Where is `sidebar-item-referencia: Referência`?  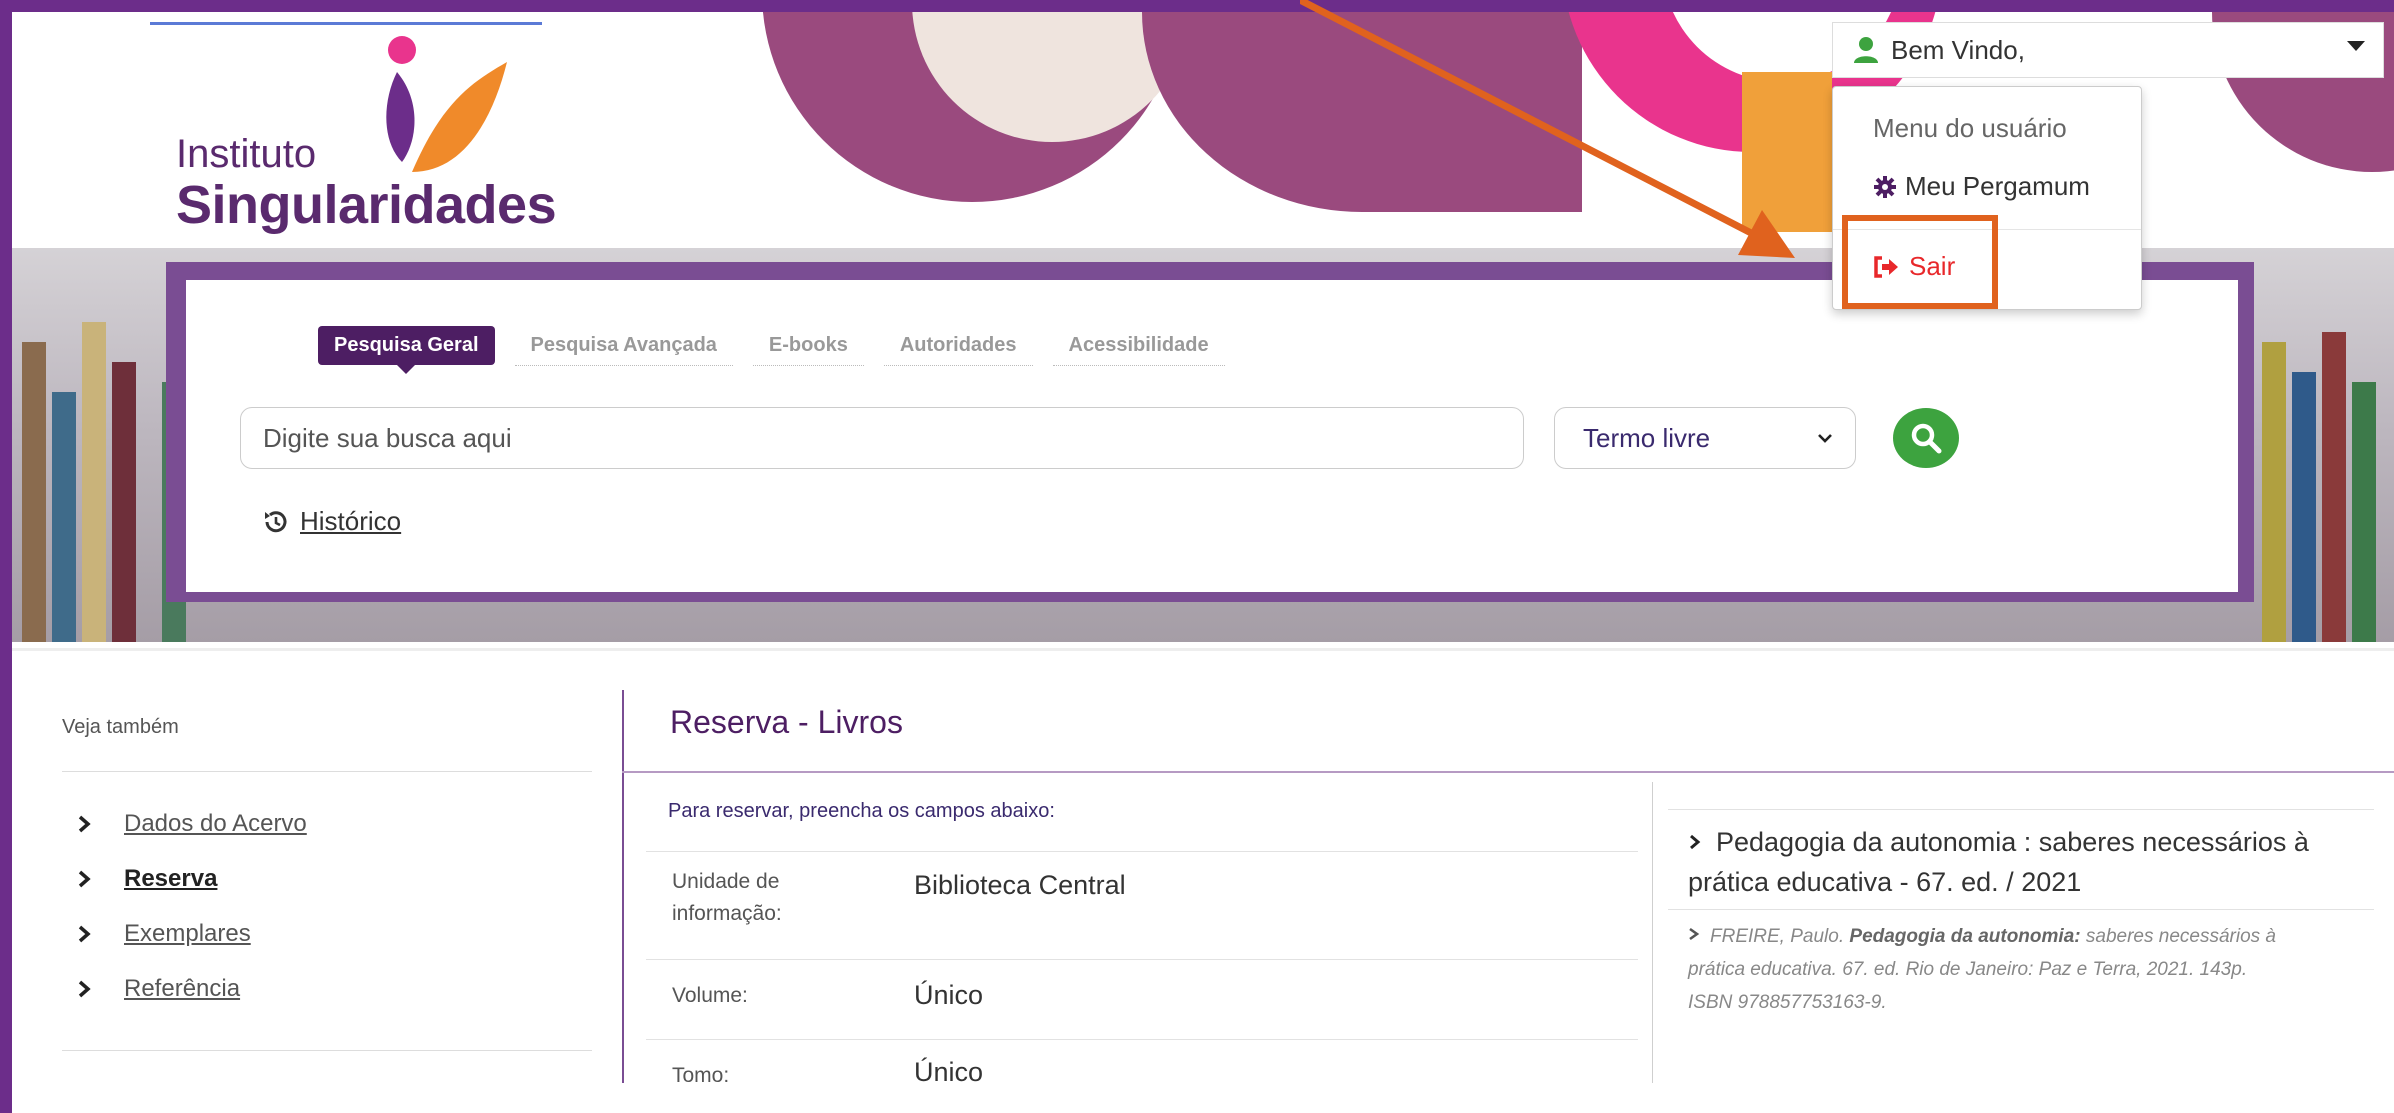
sidebar-item-referencia: Referência is located at coordinates (189, 988).